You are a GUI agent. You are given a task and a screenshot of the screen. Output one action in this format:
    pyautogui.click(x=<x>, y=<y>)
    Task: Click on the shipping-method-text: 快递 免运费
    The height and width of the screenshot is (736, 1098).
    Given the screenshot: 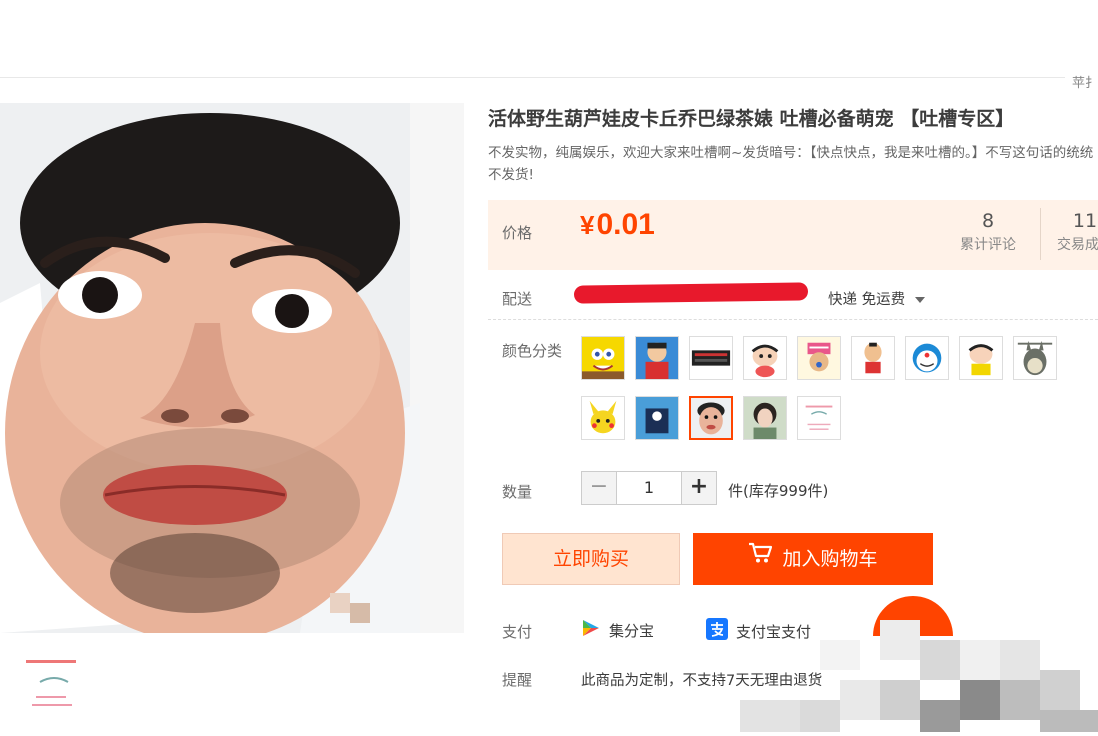 What is the action you would take?
    pyautogui.click(x=867, y=300)
    